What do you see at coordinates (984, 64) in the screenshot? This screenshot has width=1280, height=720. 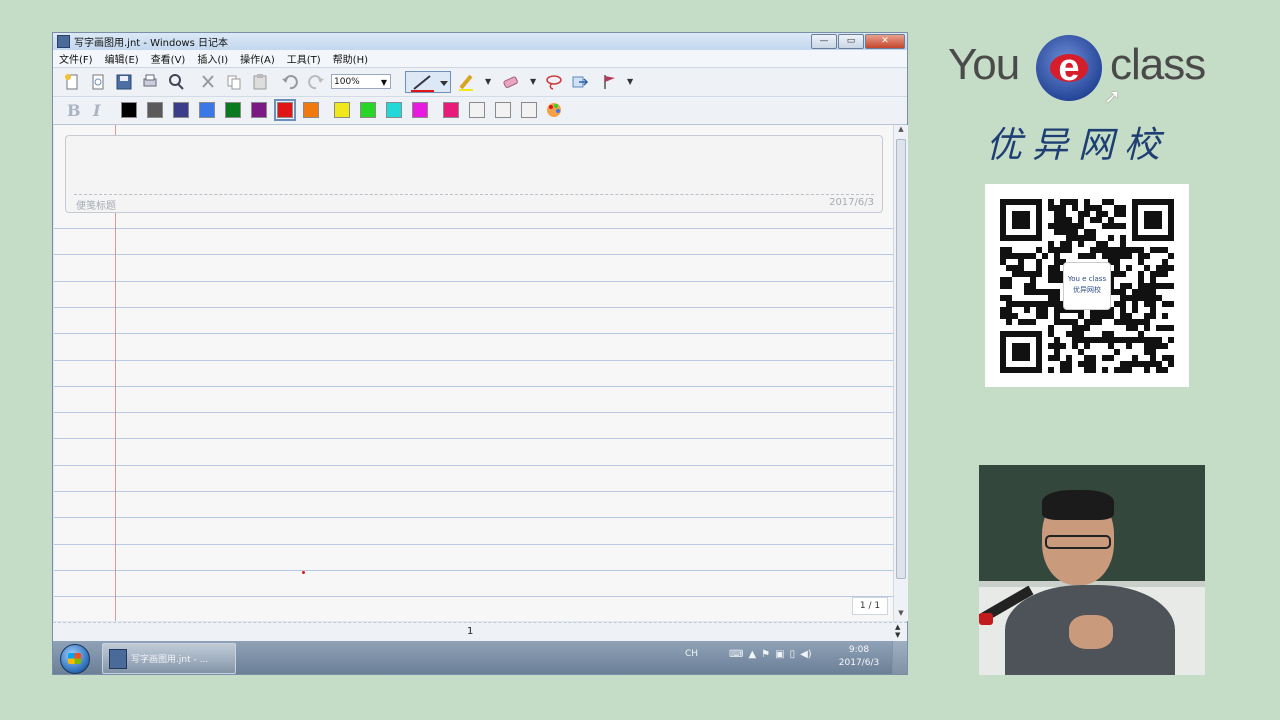 I see `logo-text-you: You` at bounding box center [984, 64].